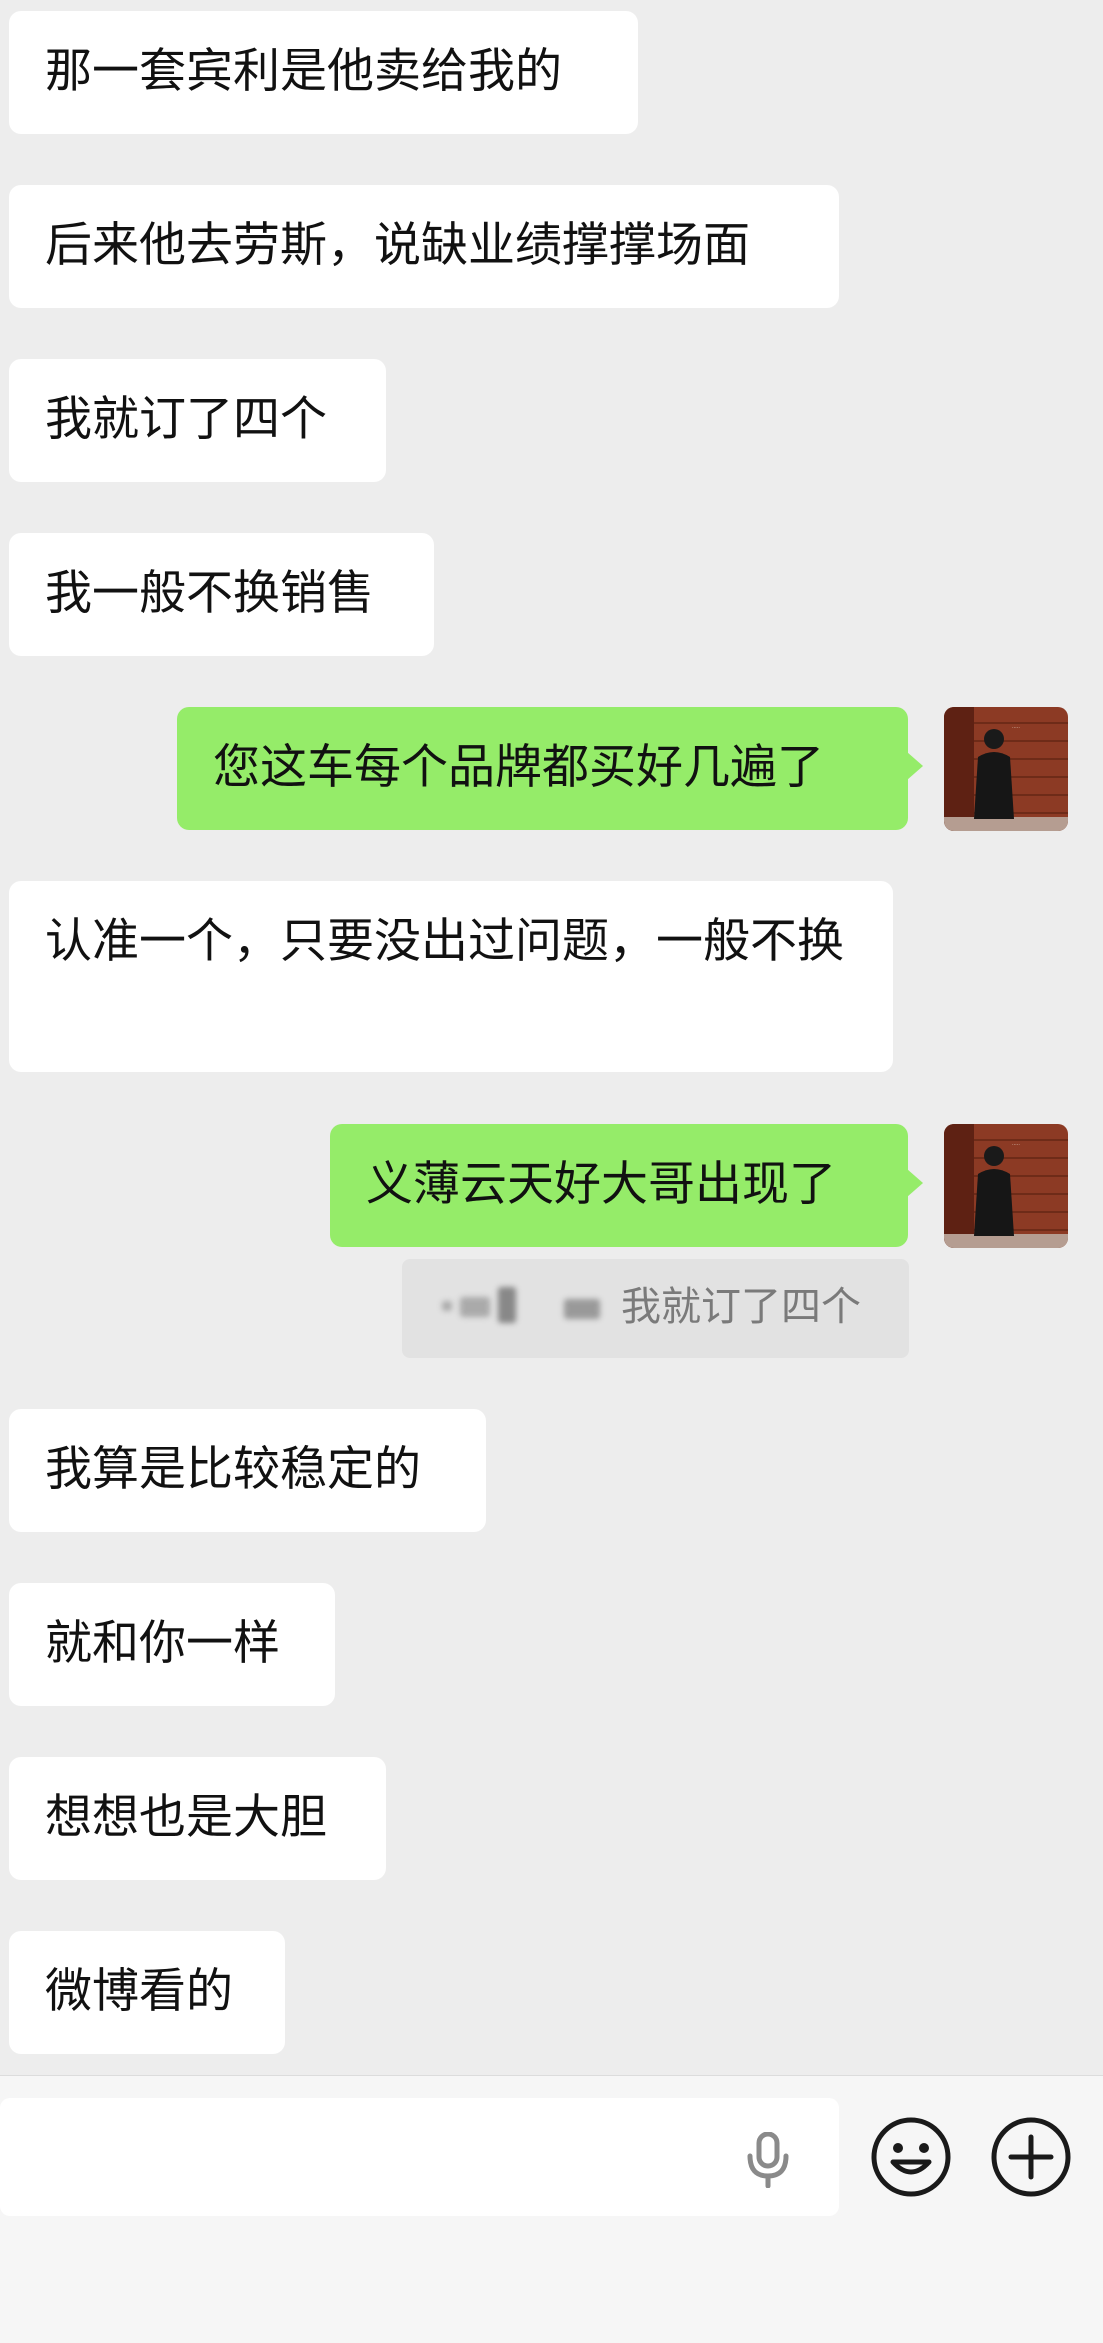  I want to click on message-incoming: 我一般不换销售, so click(221, 594).